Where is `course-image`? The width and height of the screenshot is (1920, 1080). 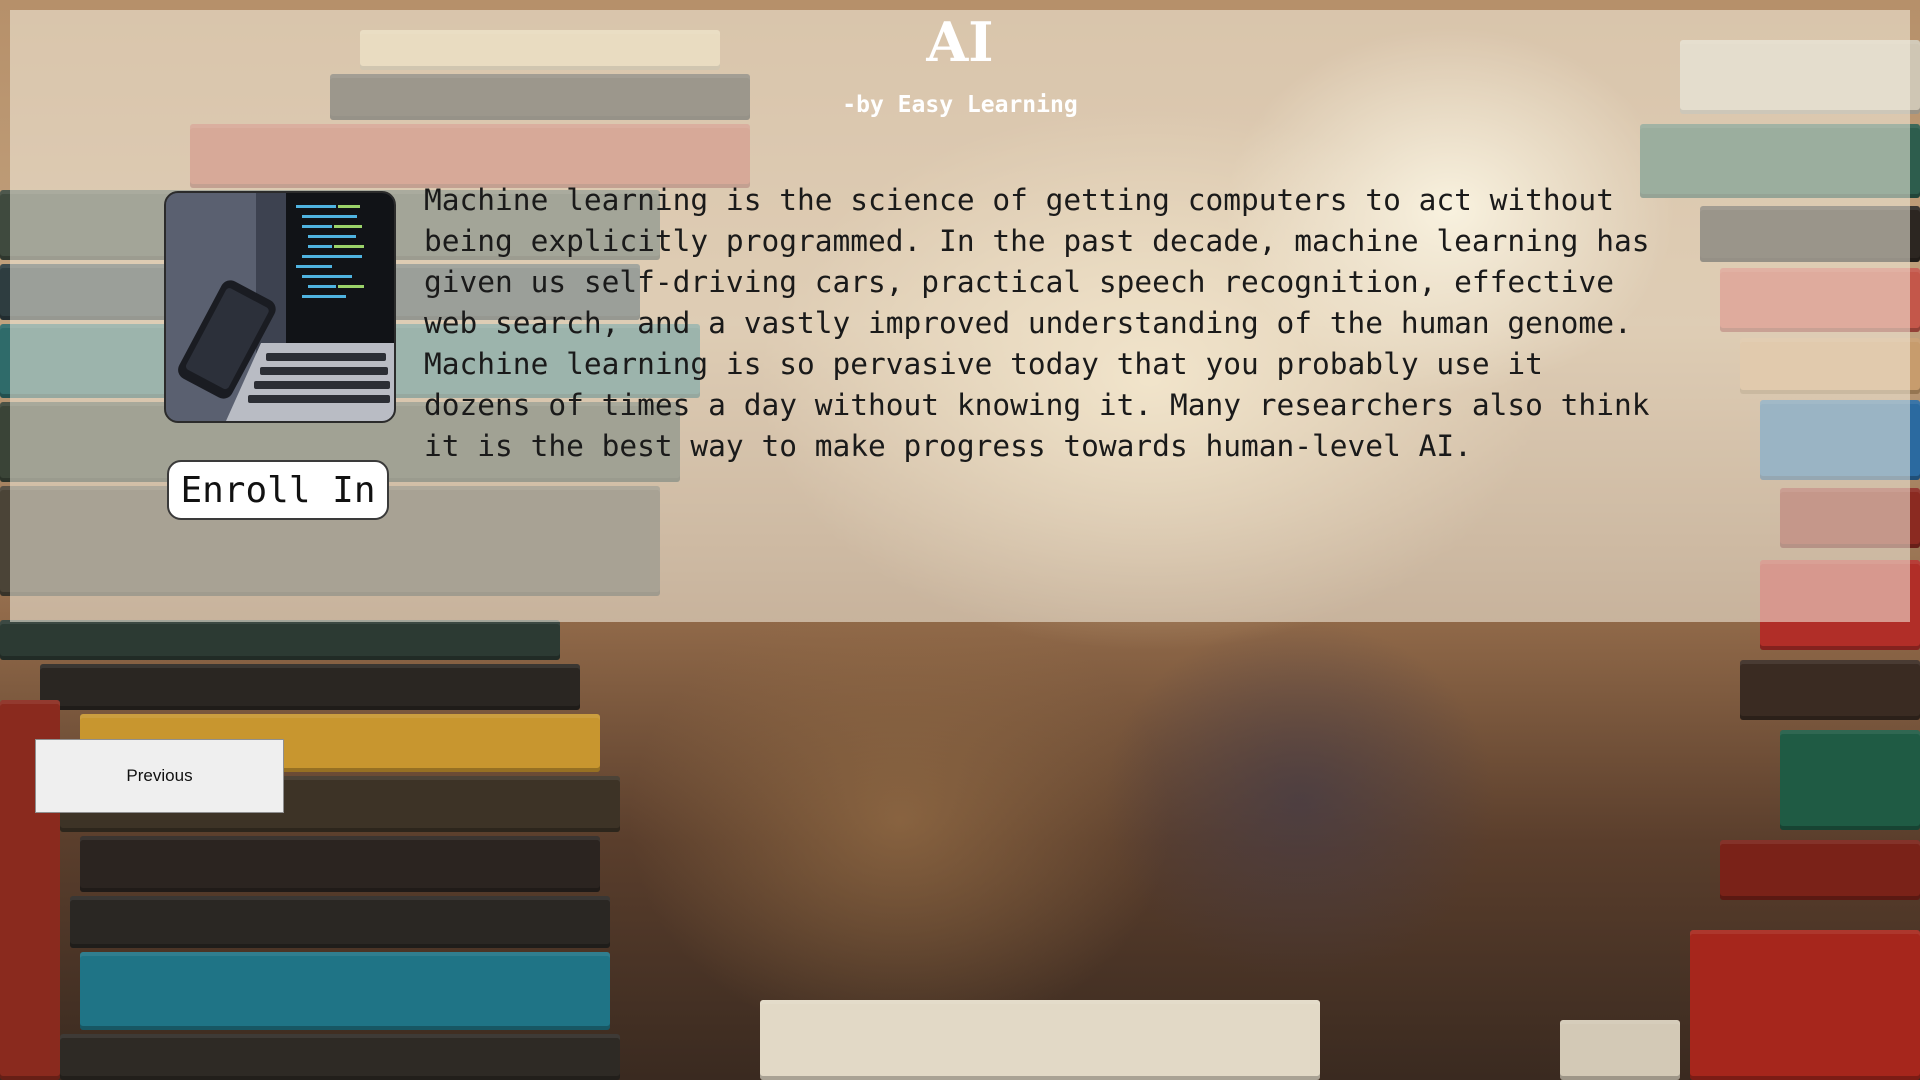
course-image is located at coordinates (280, 307).